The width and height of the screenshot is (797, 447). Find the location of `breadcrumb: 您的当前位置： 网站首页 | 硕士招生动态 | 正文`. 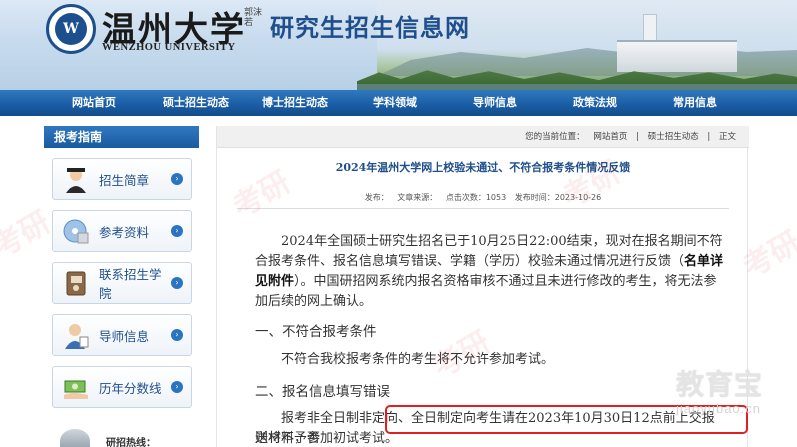

breadcrumb: 您的当前位置： 网站首页 | 硕士招生动态 | 正文 is located at coordinates (630, 137).